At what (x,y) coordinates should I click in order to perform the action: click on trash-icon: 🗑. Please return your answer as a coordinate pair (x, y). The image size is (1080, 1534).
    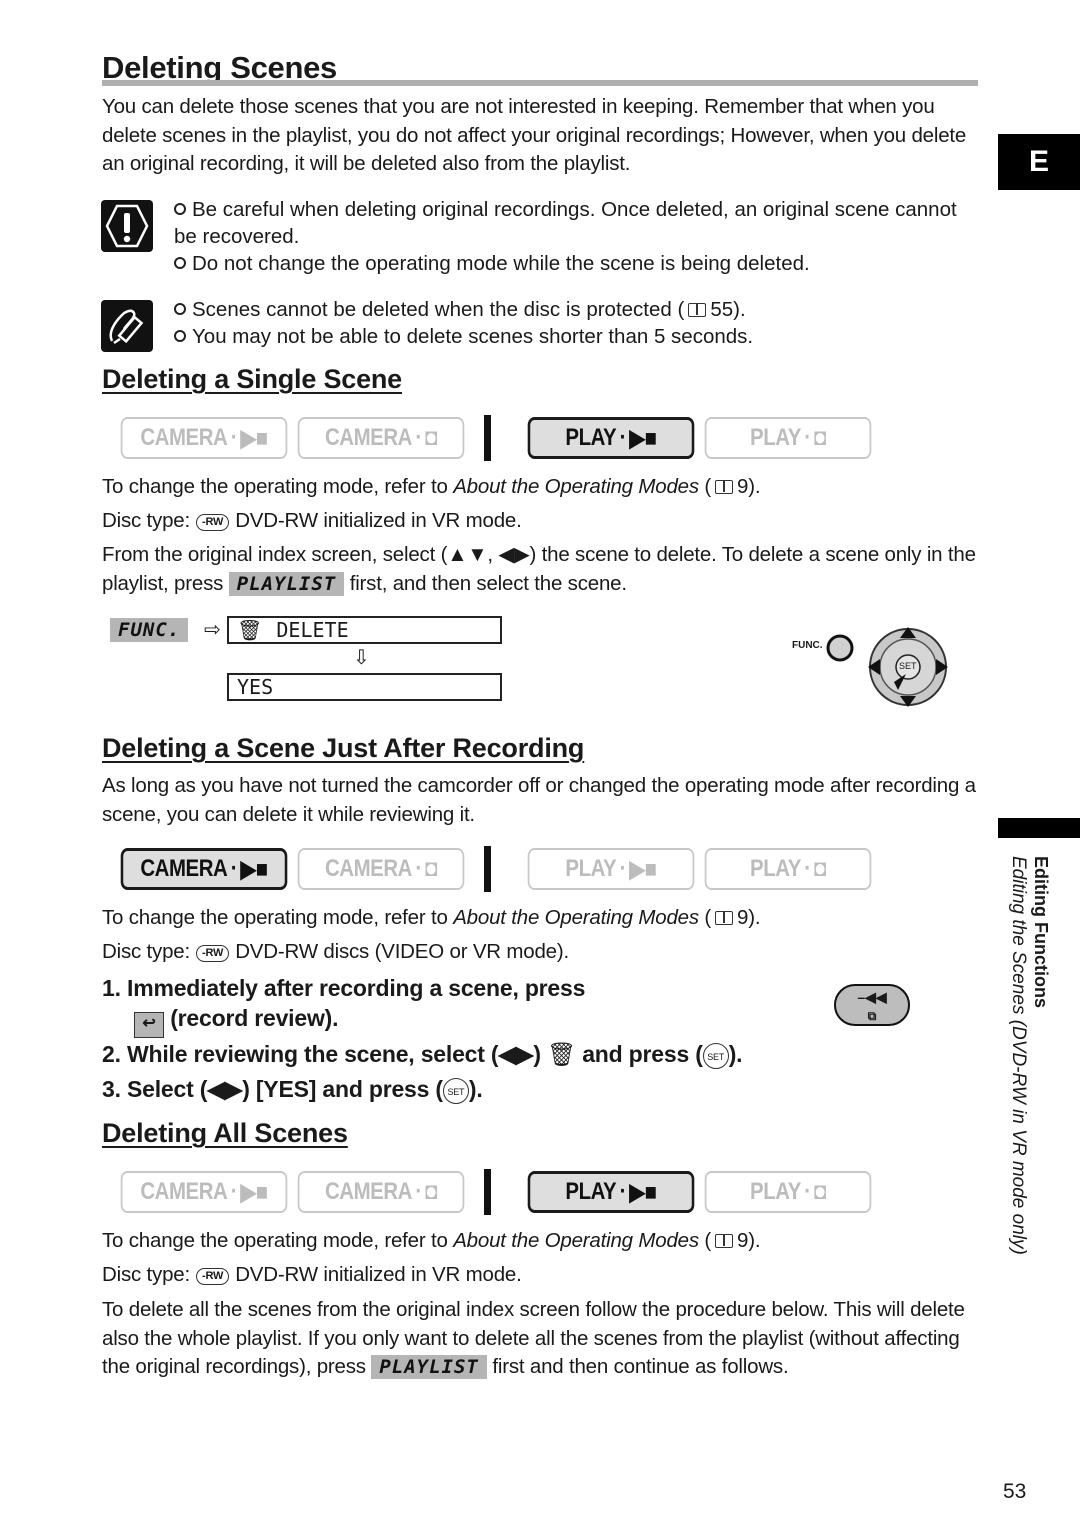
    Looking at the image, I should click on (561, 1054).